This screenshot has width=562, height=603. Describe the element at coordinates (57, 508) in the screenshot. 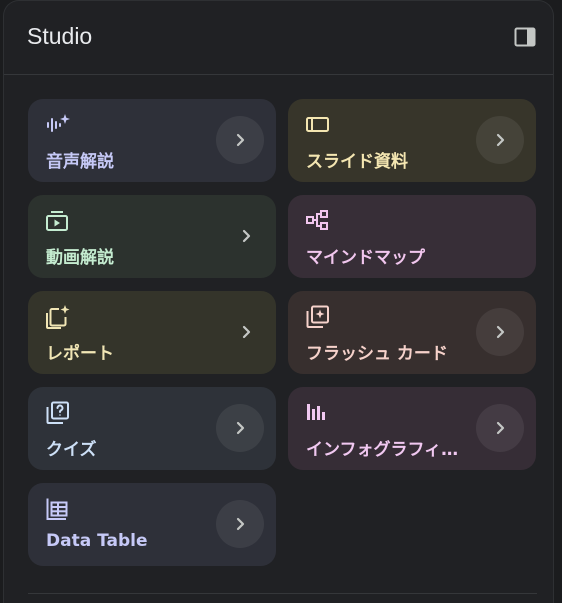

I see `table-icon` at that location.